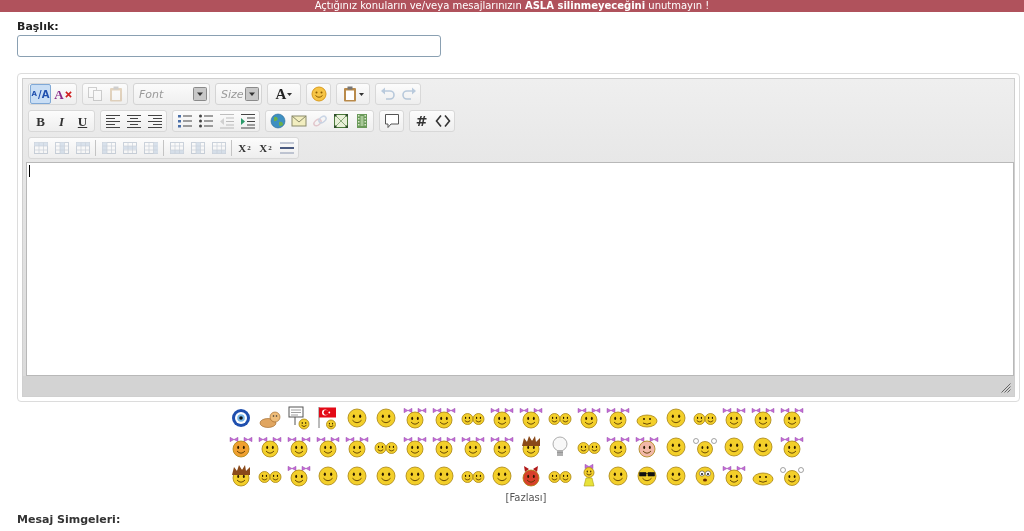 The image size is (1024, 531). What do you see at coordinates (69, 519) in the screenshot?
I see `message-icons-label: Mesaj Simgeleri:` at bounding box center [69, 519].